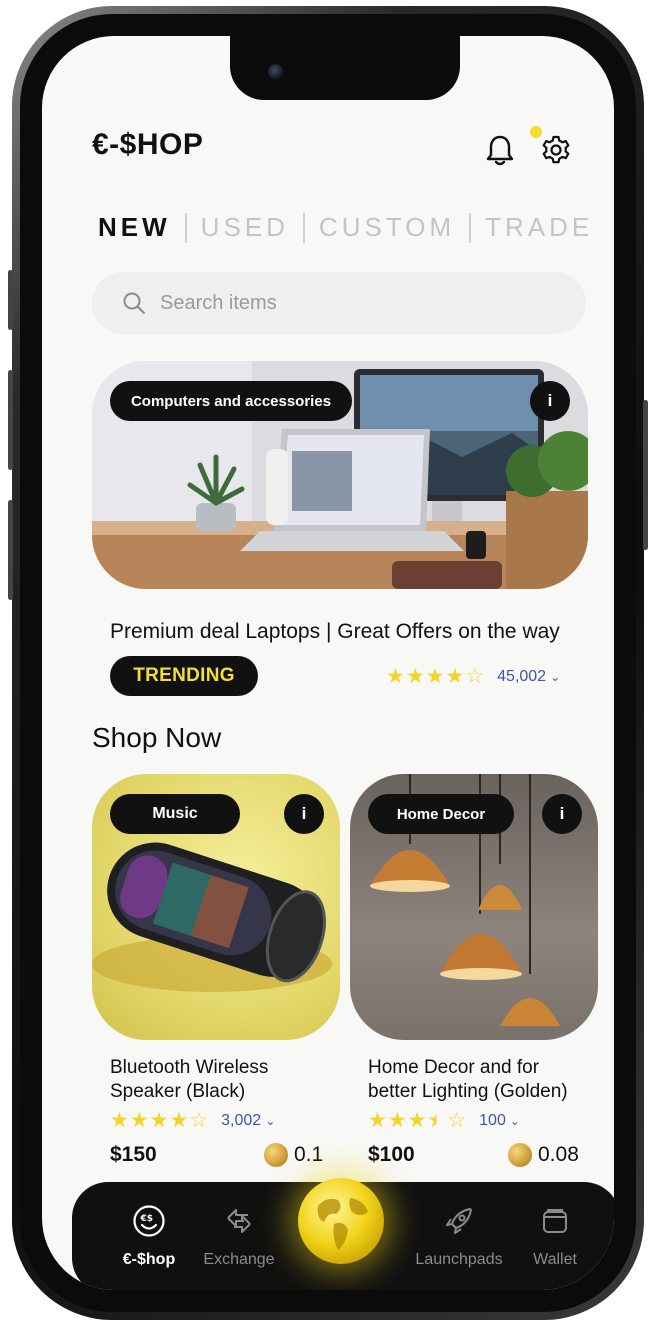  I want to click on product-title-line: Bluetooth Wireless, so click(189, 1067).